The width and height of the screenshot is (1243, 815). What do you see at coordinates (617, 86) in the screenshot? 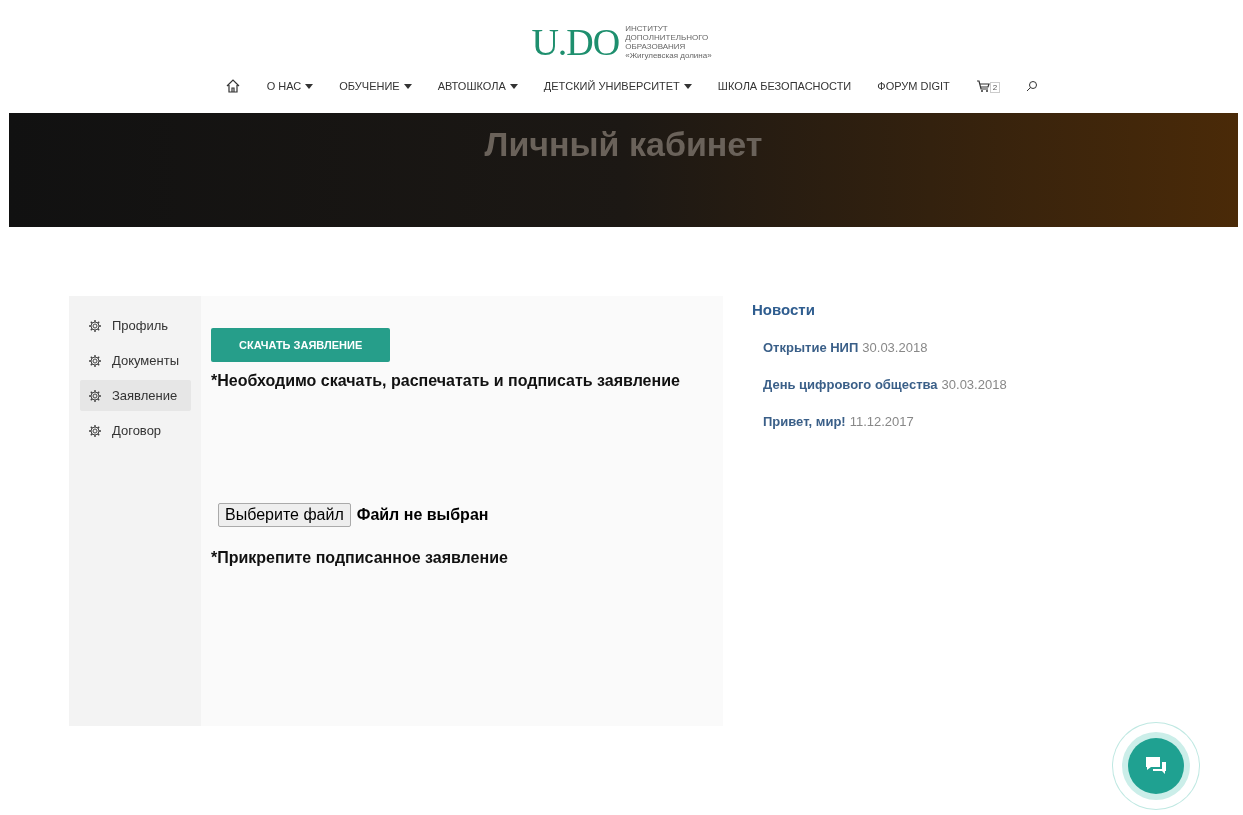
I see `nav-link: ДЕТСКИЙ УНИВЕРСИТЕТ` at bounding box center [617, 86].